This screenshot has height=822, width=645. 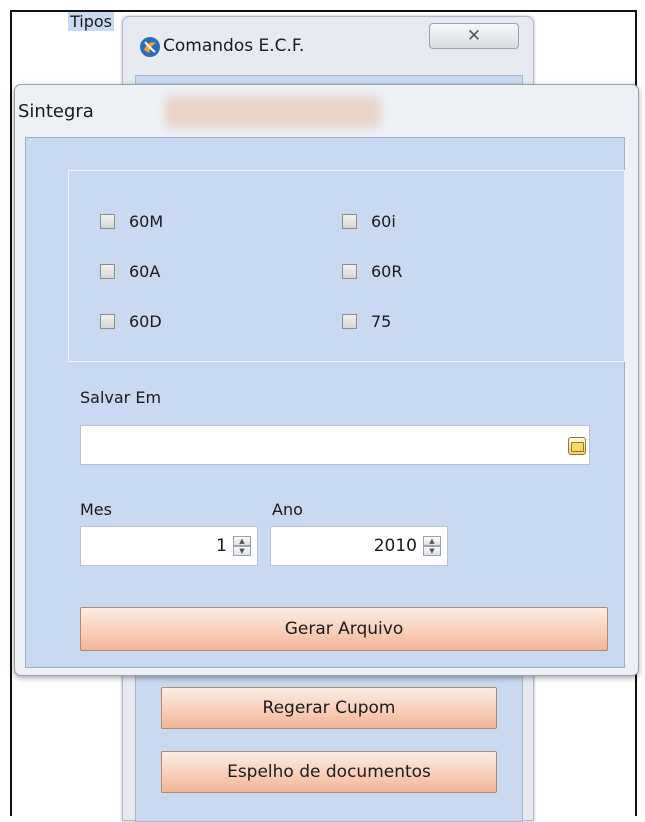 What do you see at coordinates (359, 546) in the screenshot?
I see `ano-spinner: 2010 ▲ ▼` at bounding box center [359, 546].